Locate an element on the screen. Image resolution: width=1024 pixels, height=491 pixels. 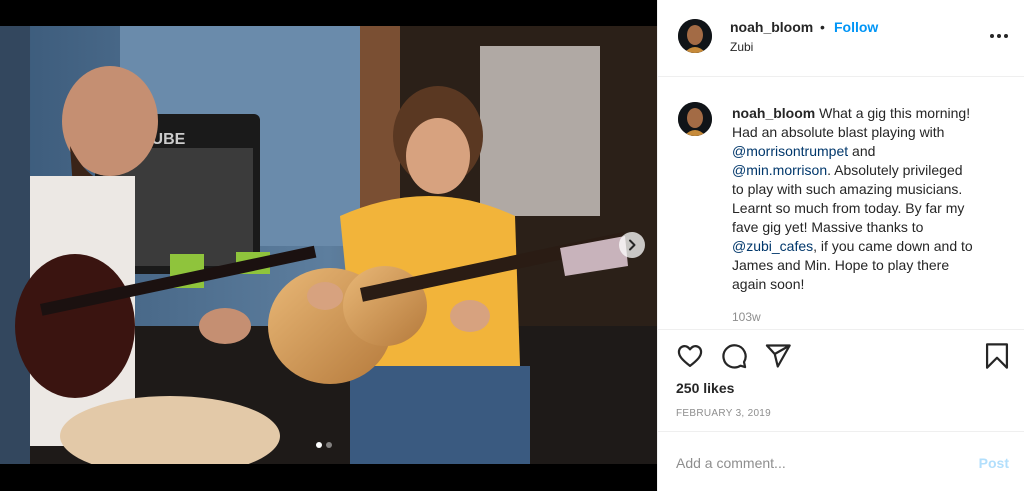
paper-plane-icon is located at coordinates (778, 356).